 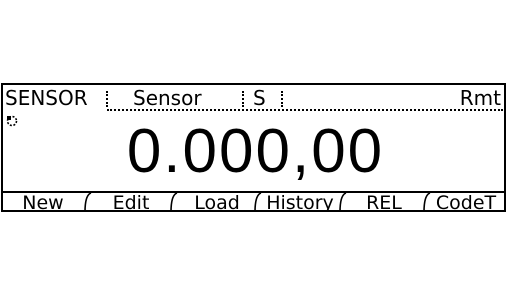 I want to click on softkey-codet: CodeT, so click(x=466, y=202).